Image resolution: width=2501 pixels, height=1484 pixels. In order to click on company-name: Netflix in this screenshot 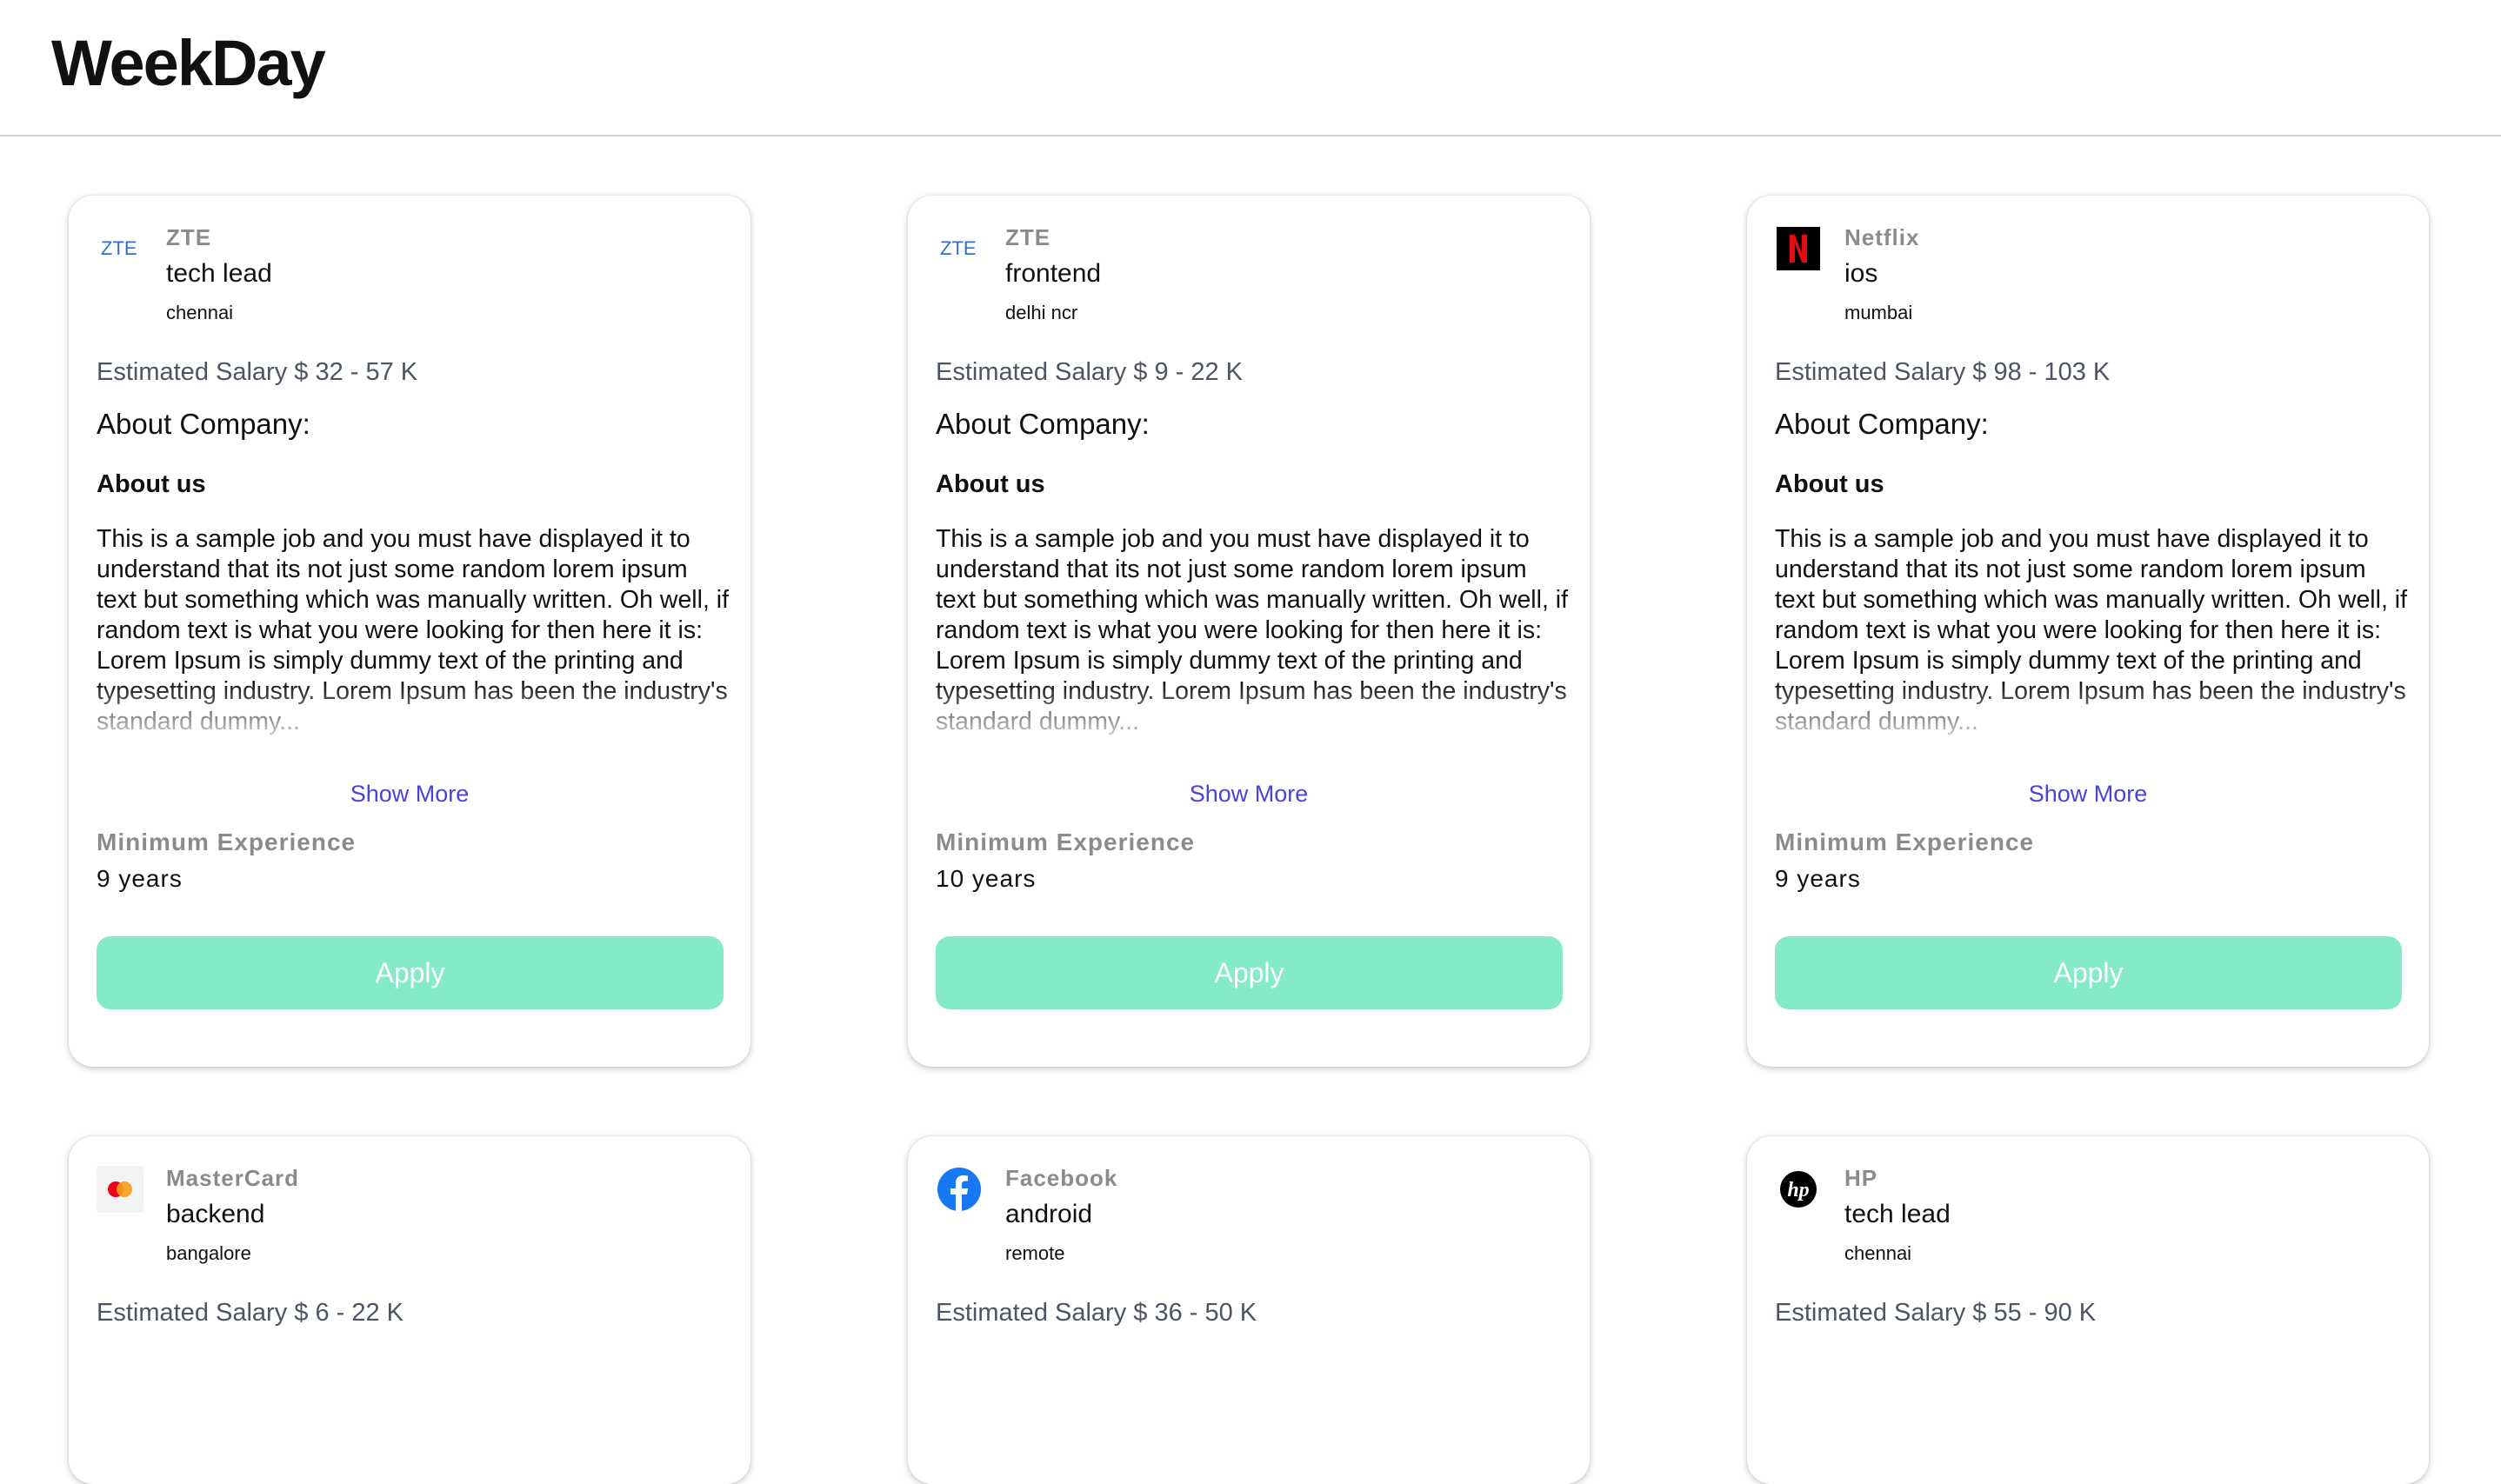, I will do `click(1882, 237)`.